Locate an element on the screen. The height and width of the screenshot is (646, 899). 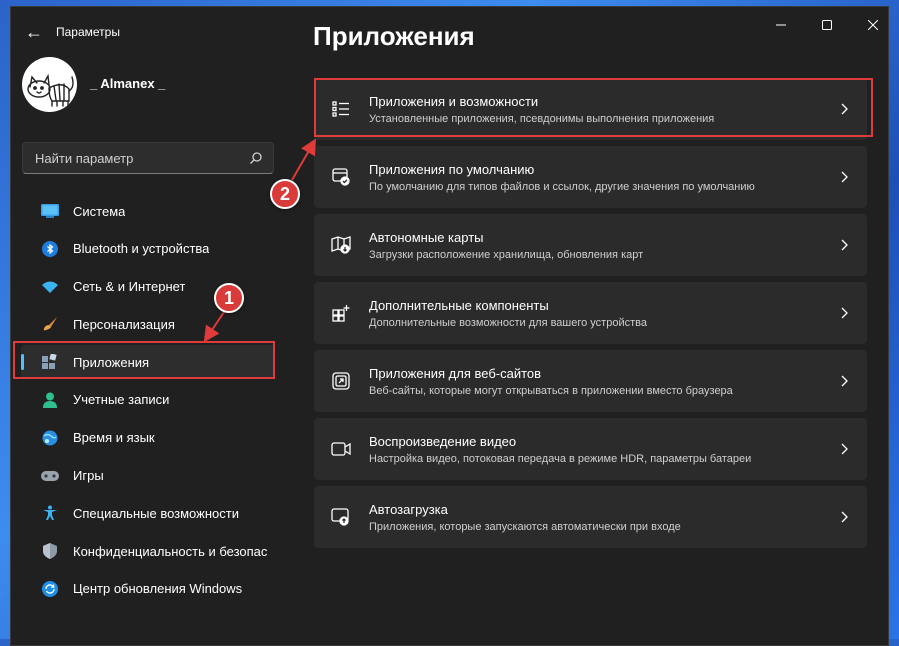
user-name: _ Almanex _ is located at coordinates (128, 83).